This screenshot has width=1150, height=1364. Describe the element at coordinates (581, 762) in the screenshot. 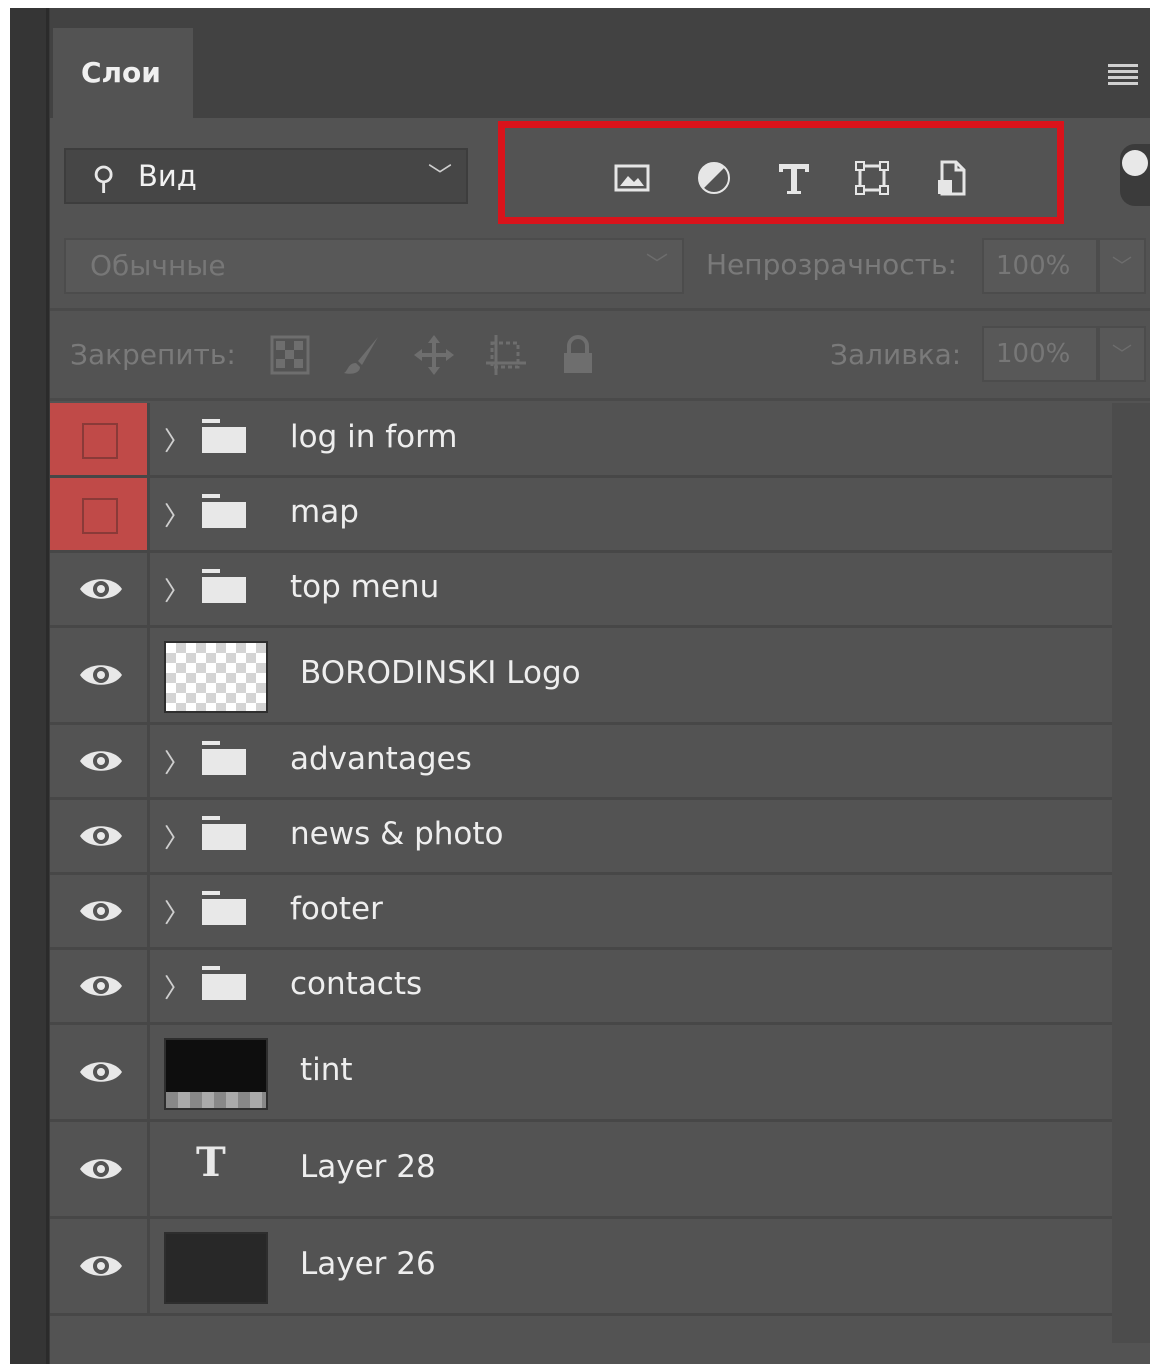

I see `layer-row: 〉 advantages` at that location.